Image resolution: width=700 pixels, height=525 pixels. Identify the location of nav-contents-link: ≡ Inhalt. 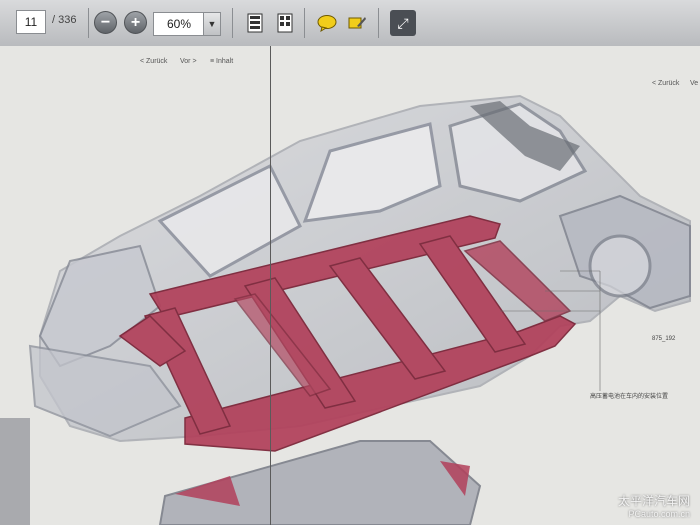
(221, 61).